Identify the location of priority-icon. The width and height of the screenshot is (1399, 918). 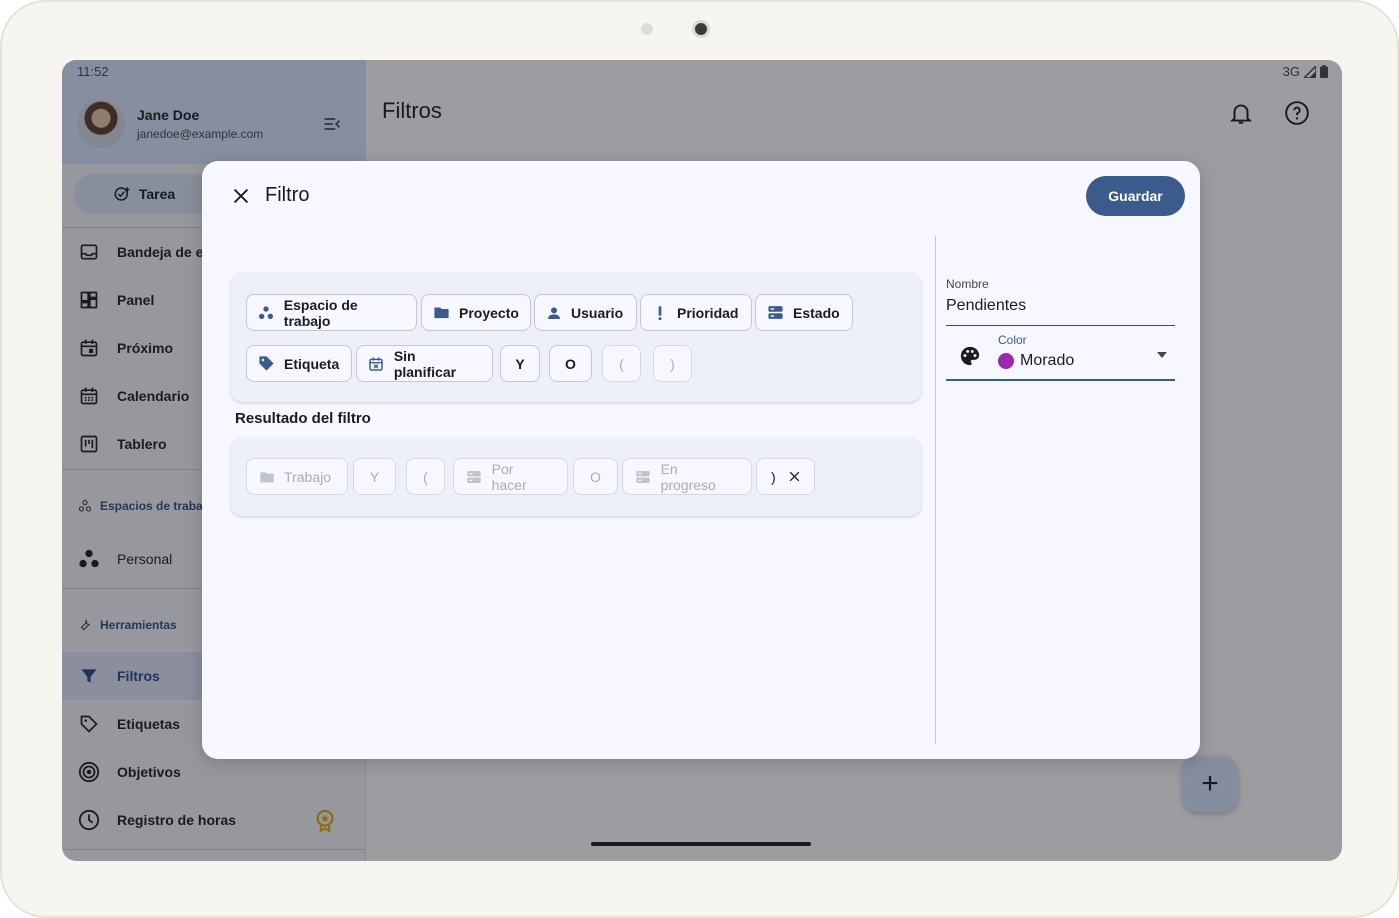
(660, 313).